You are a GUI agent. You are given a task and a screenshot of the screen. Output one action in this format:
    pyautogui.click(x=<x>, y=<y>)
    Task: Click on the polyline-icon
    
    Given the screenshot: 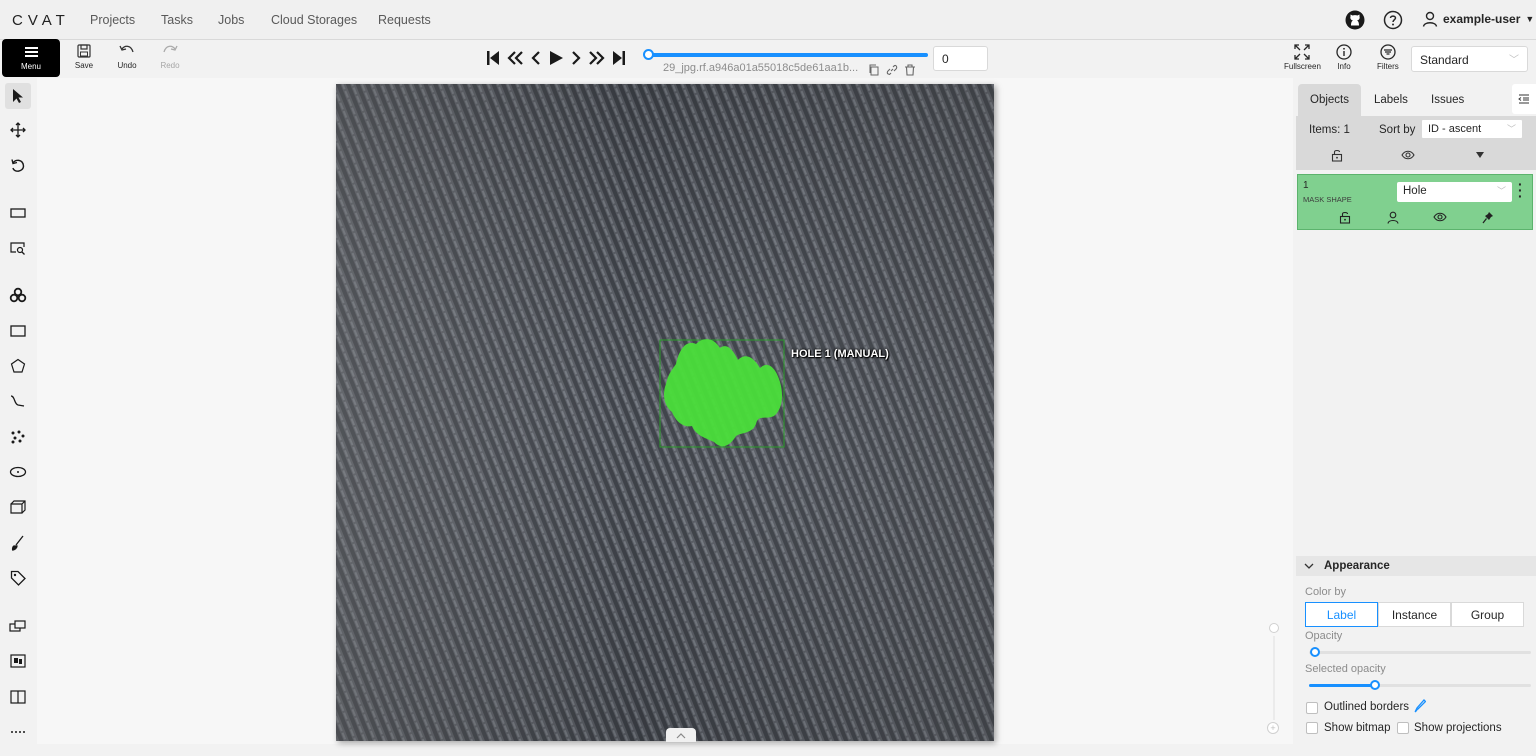 What is the action you would take?
    pyautogui.click(x=17, y=401)
    